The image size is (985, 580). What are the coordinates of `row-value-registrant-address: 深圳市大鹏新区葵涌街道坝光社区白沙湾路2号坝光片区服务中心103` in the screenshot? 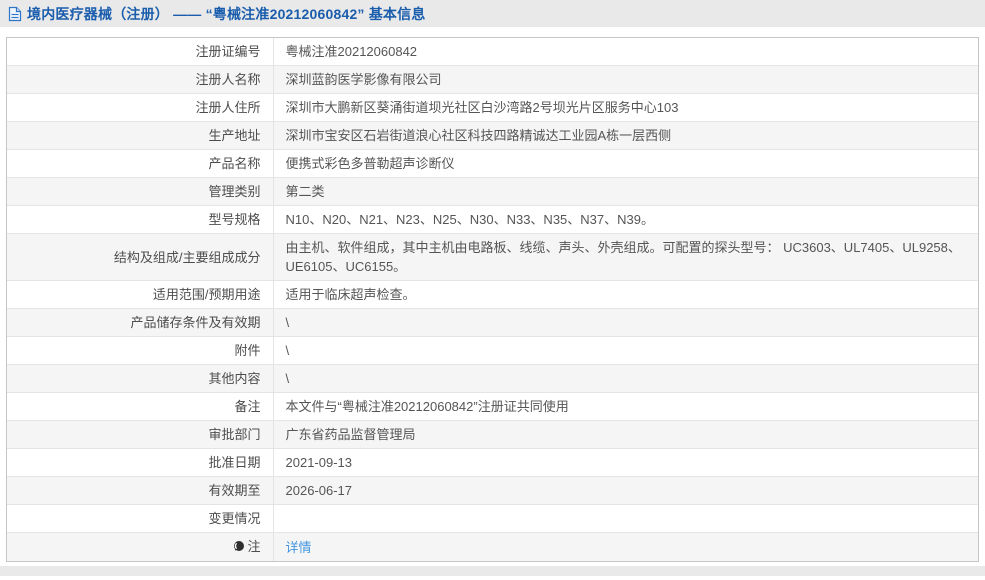 It's located at (625, 107).